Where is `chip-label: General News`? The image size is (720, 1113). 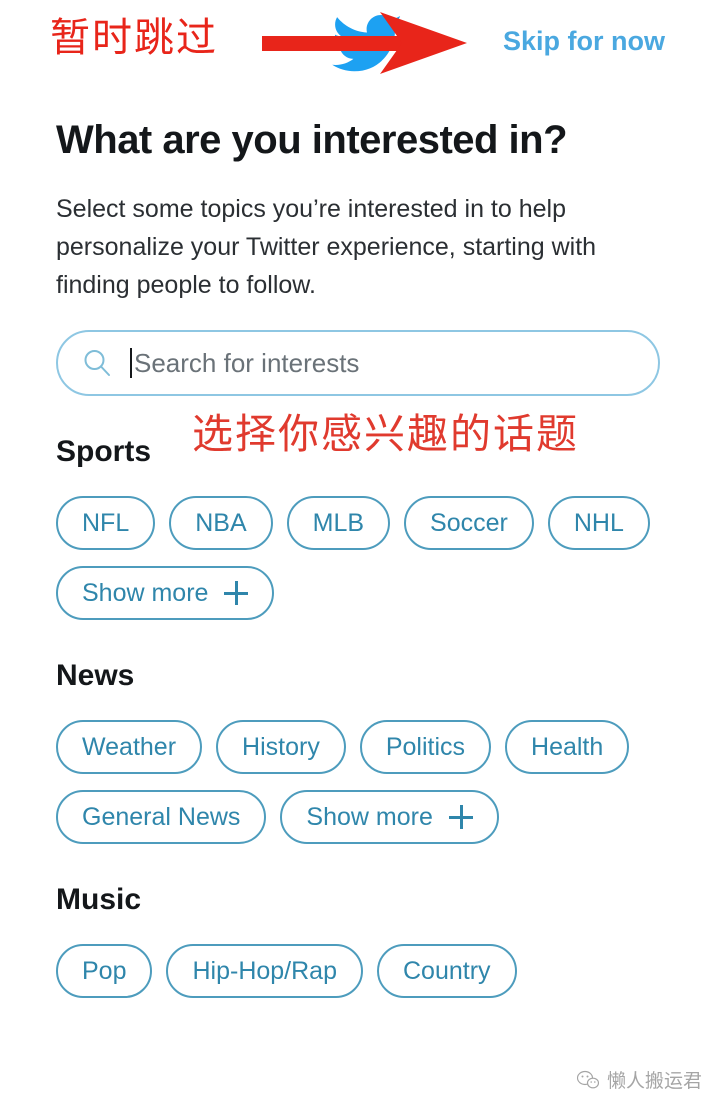
chip-label: General News is located at coordinates (161, 817).